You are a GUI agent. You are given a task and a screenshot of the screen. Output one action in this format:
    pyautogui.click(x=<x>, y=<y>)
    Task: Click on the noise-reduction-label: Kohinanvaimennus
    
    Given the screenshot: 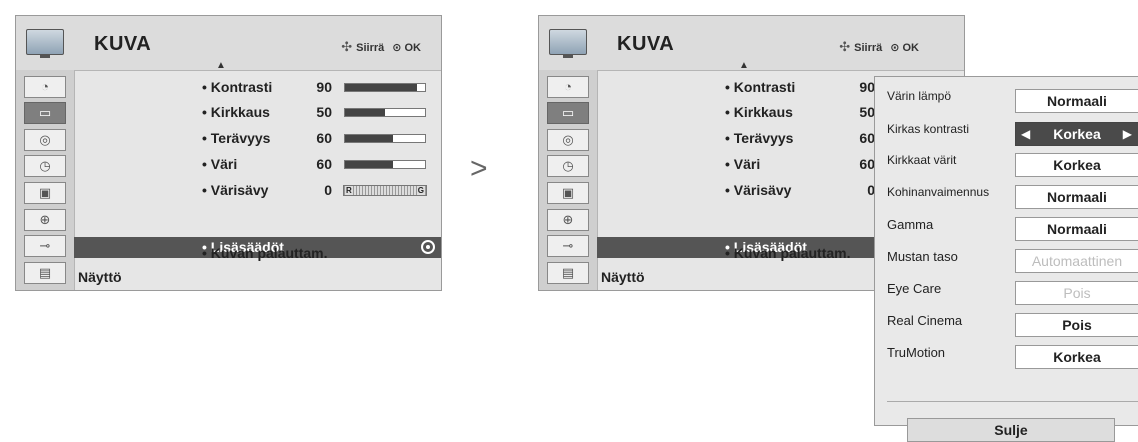 What is the action you would take?
    pyautogui.click(x=938, y=192)
    